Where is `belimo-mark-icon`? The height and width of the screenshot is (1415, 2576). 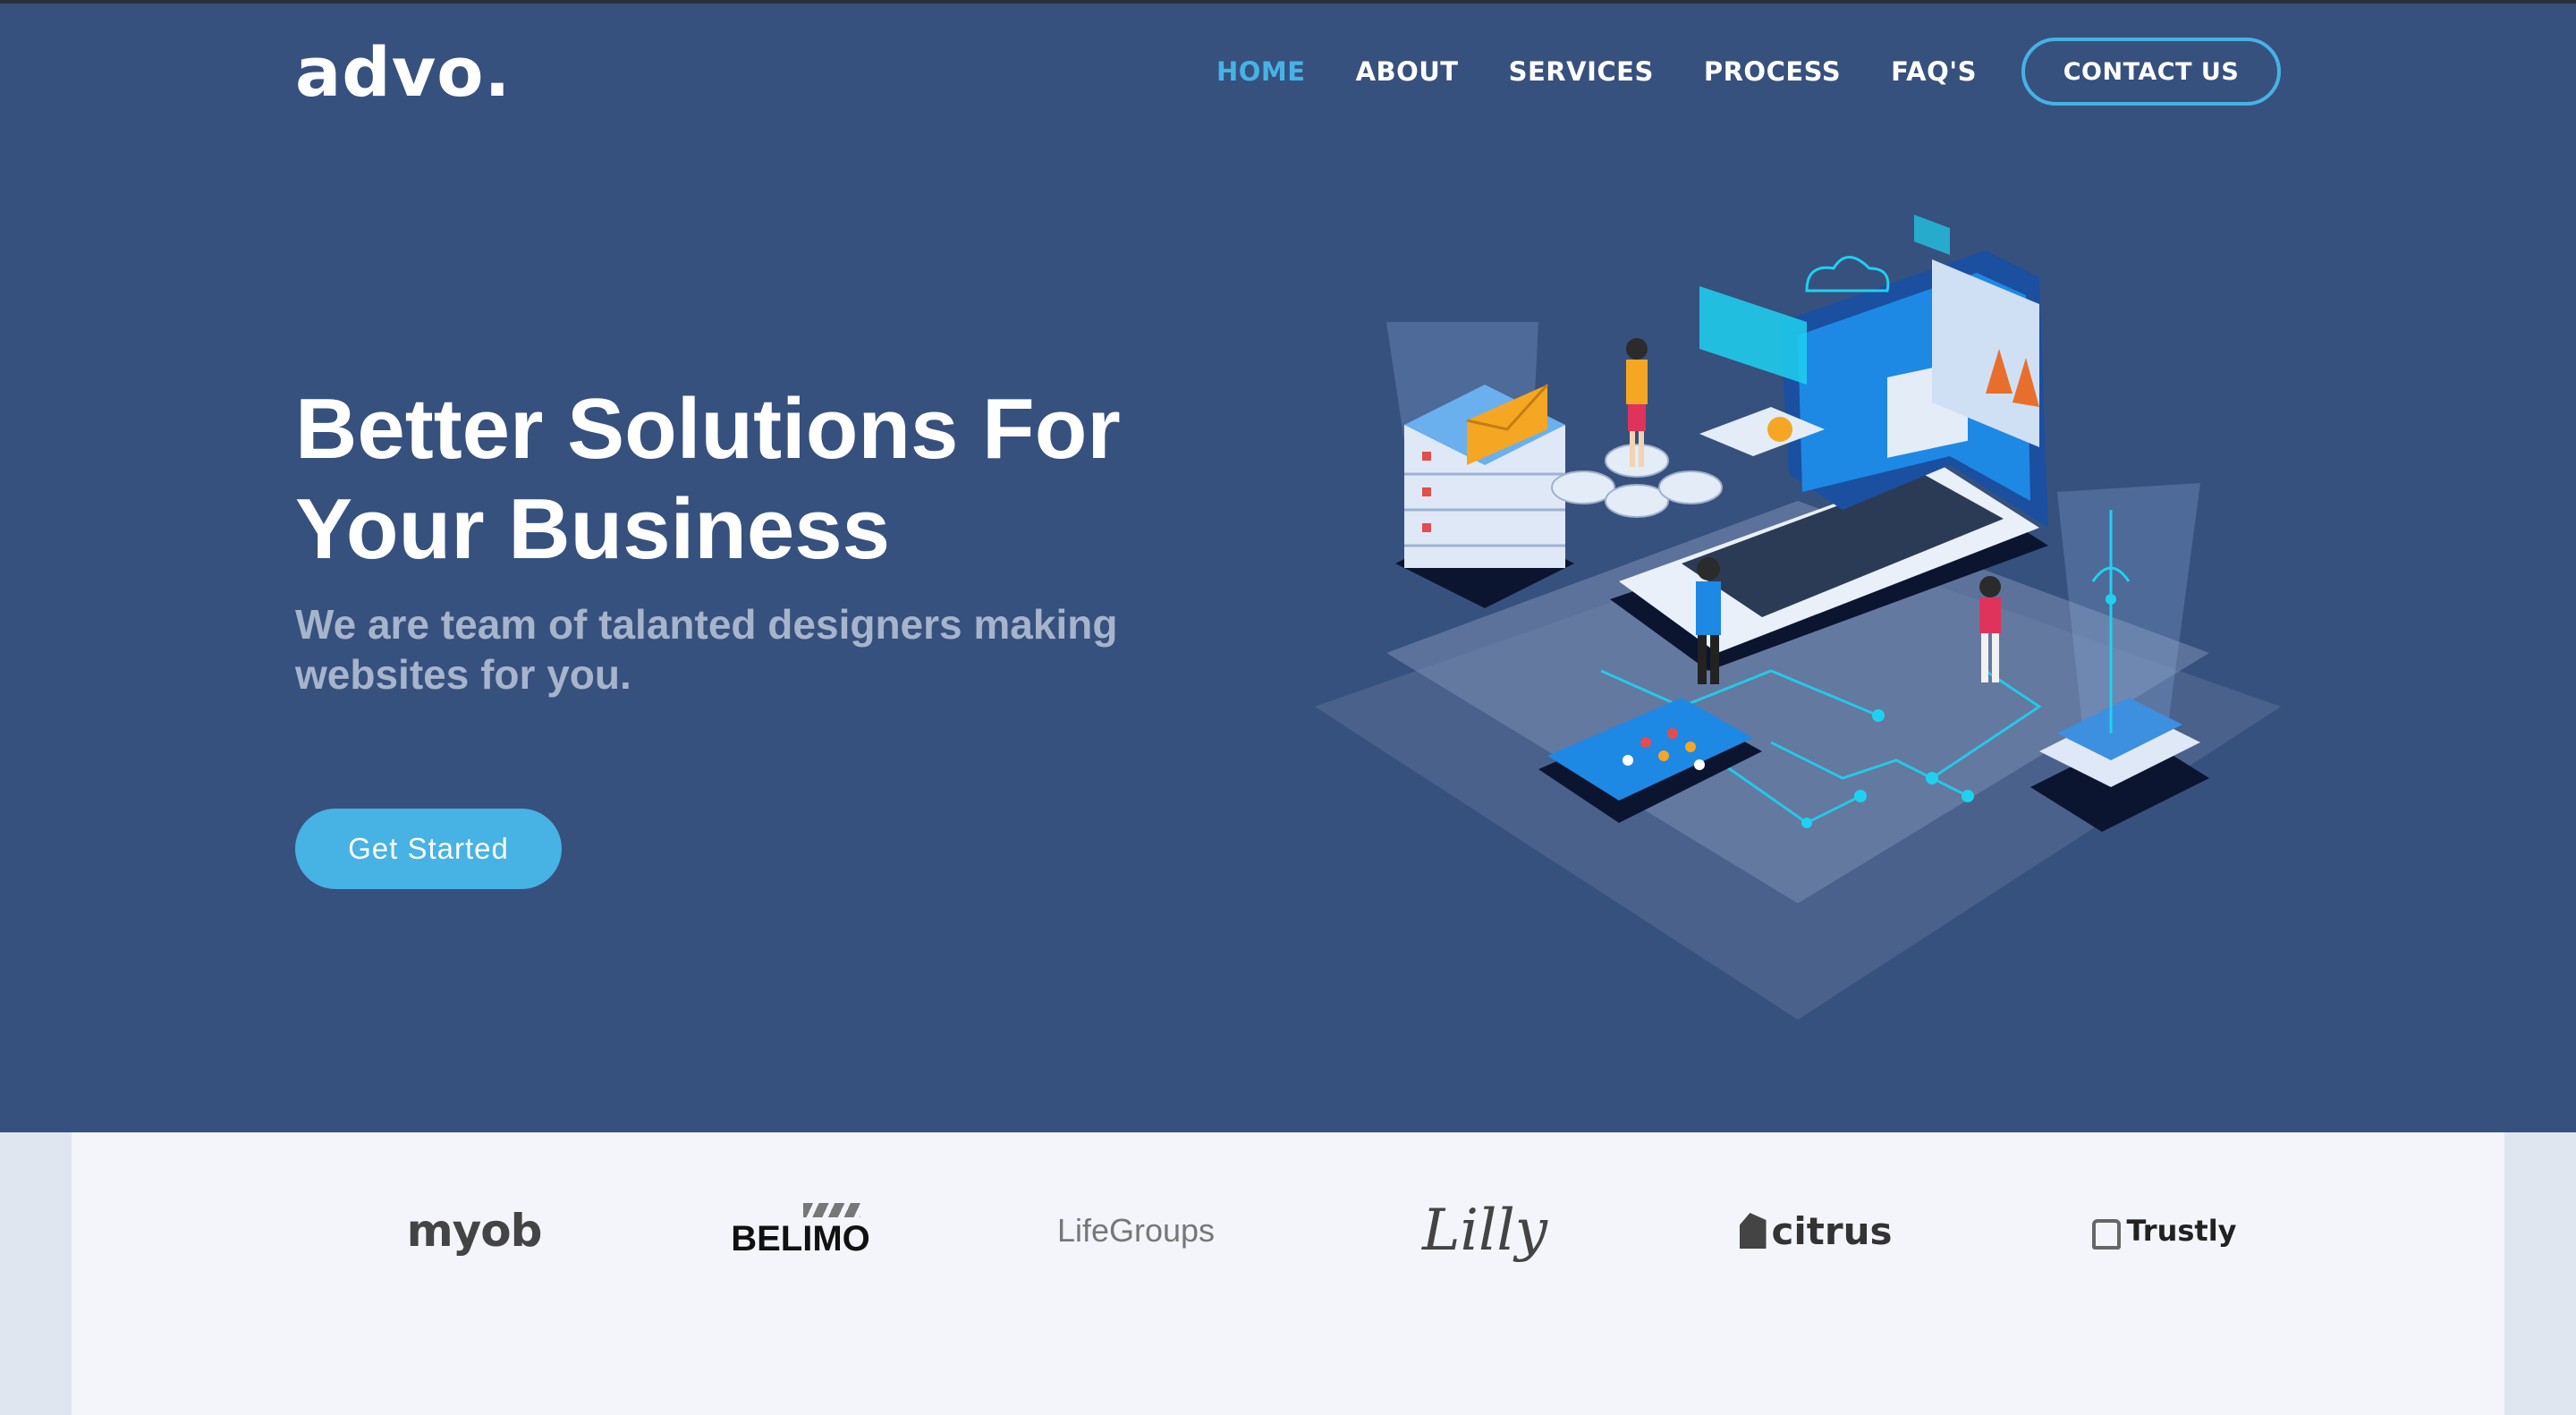
belimo-mark-icon is located at coordinates (831, 1209).